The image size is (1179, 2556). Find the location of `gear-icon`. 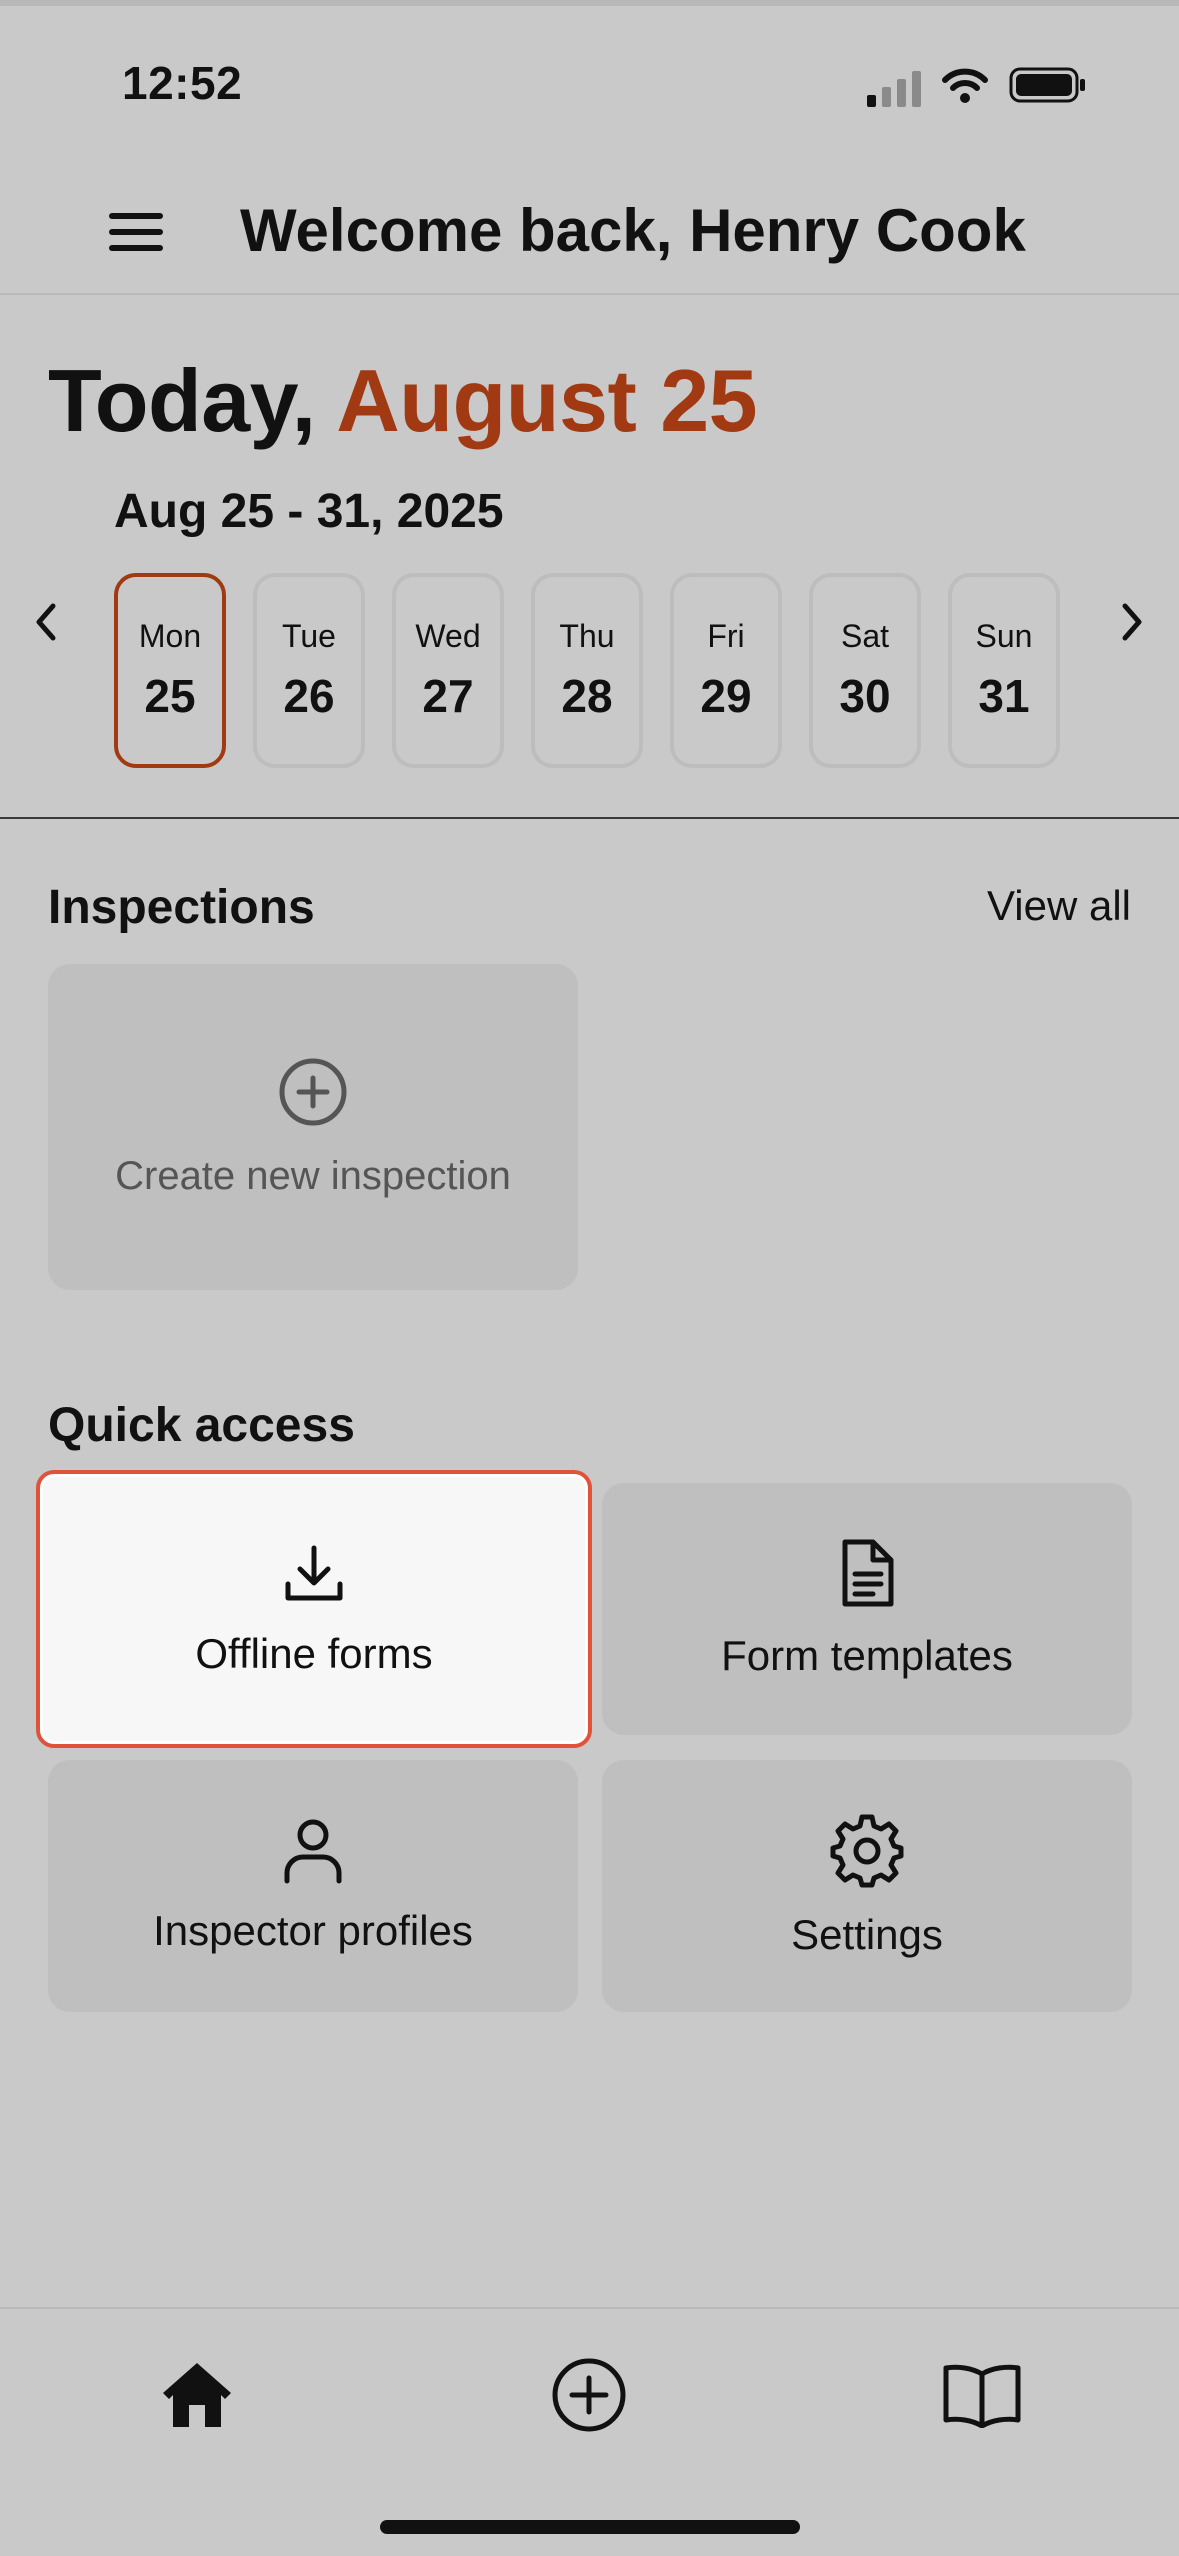

gear-icon is located at coordinates (867, 1851).